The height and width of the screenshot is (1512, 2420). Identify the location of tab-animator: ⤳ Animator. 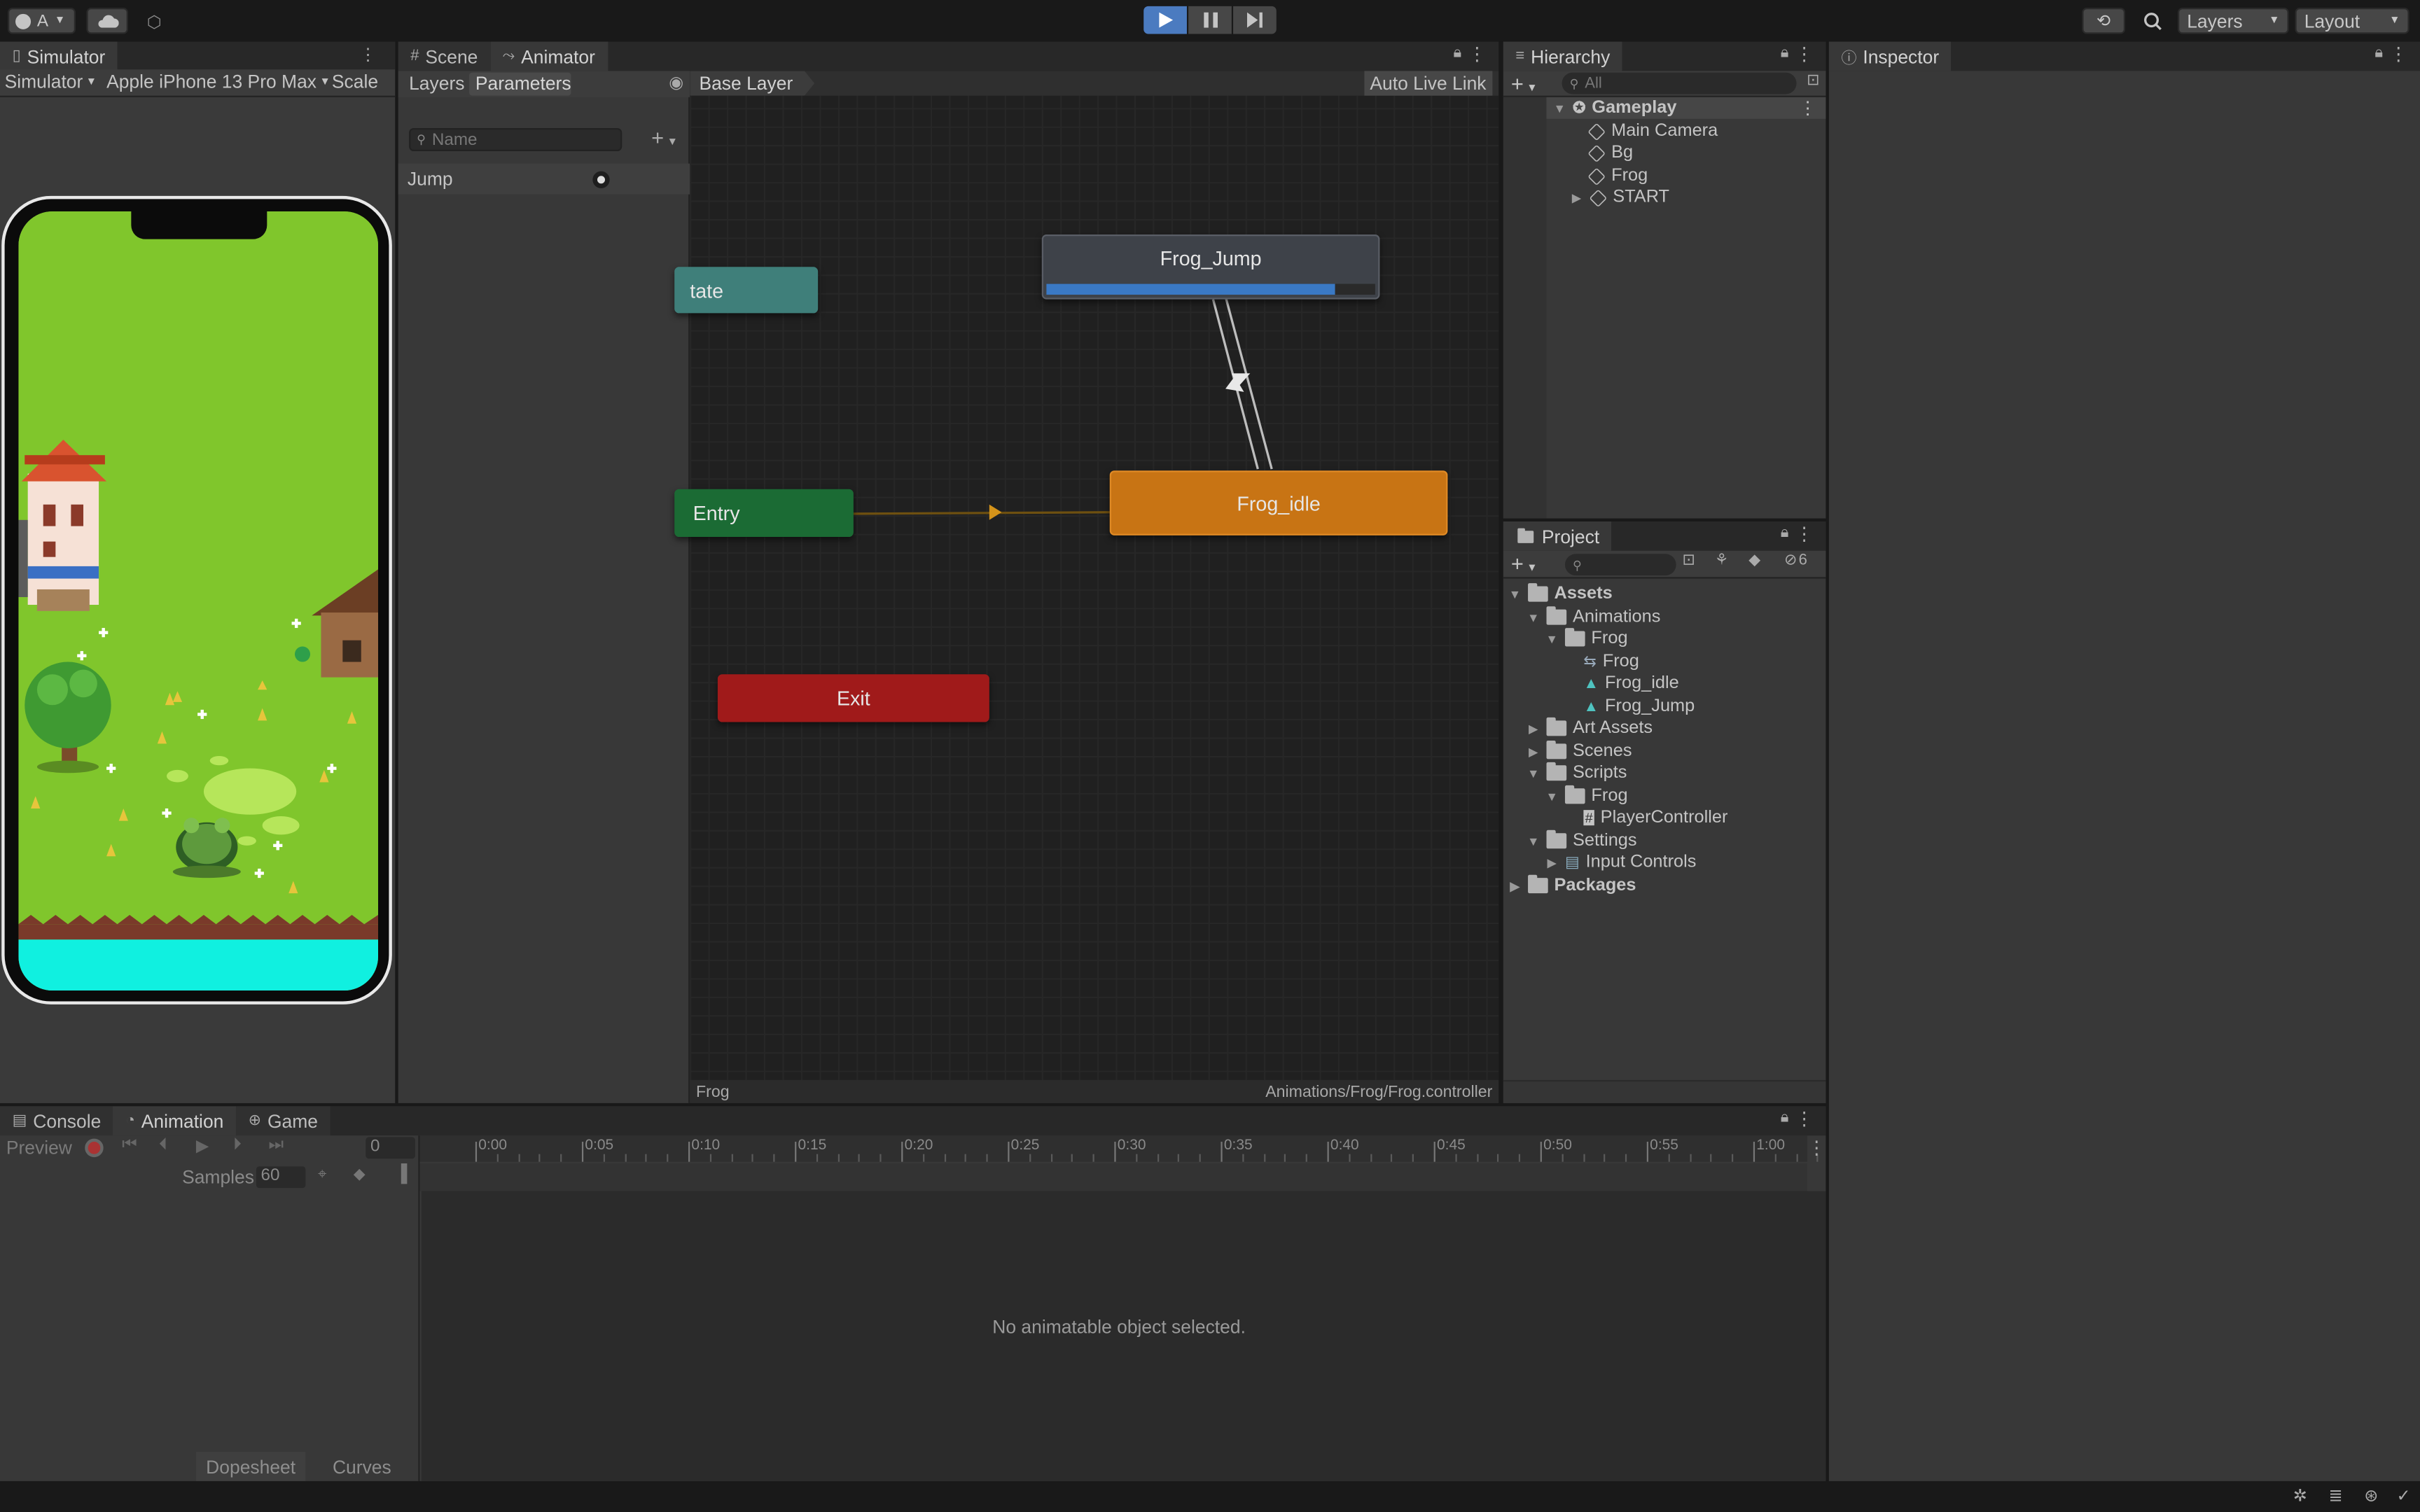
(549, 56).